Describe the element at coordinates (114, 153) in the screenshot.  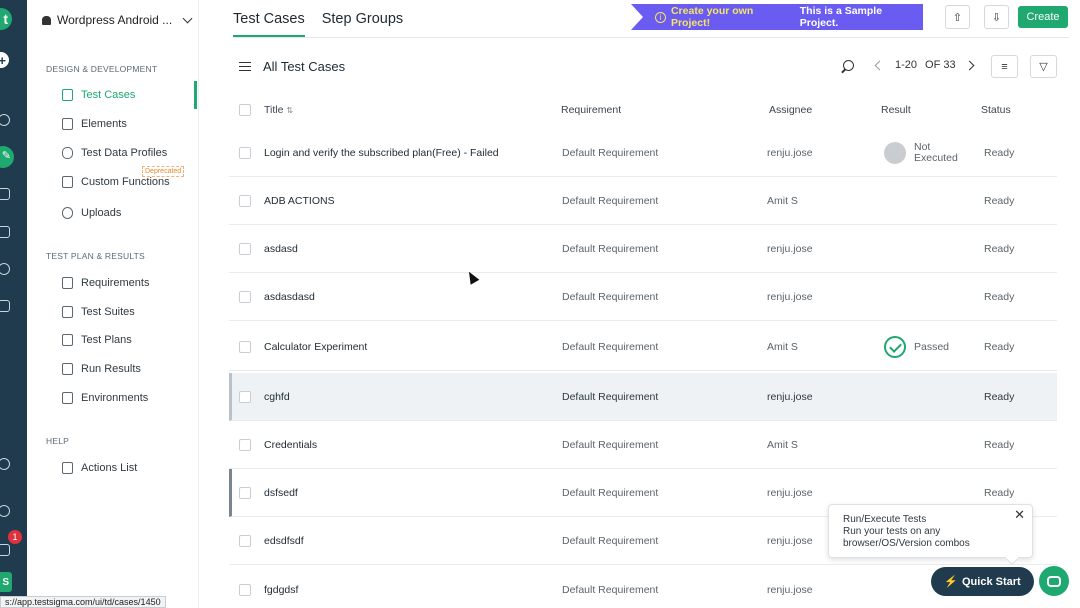
I see `sidebar-item-test-data-profiles: Test Data Profiles` at that location.